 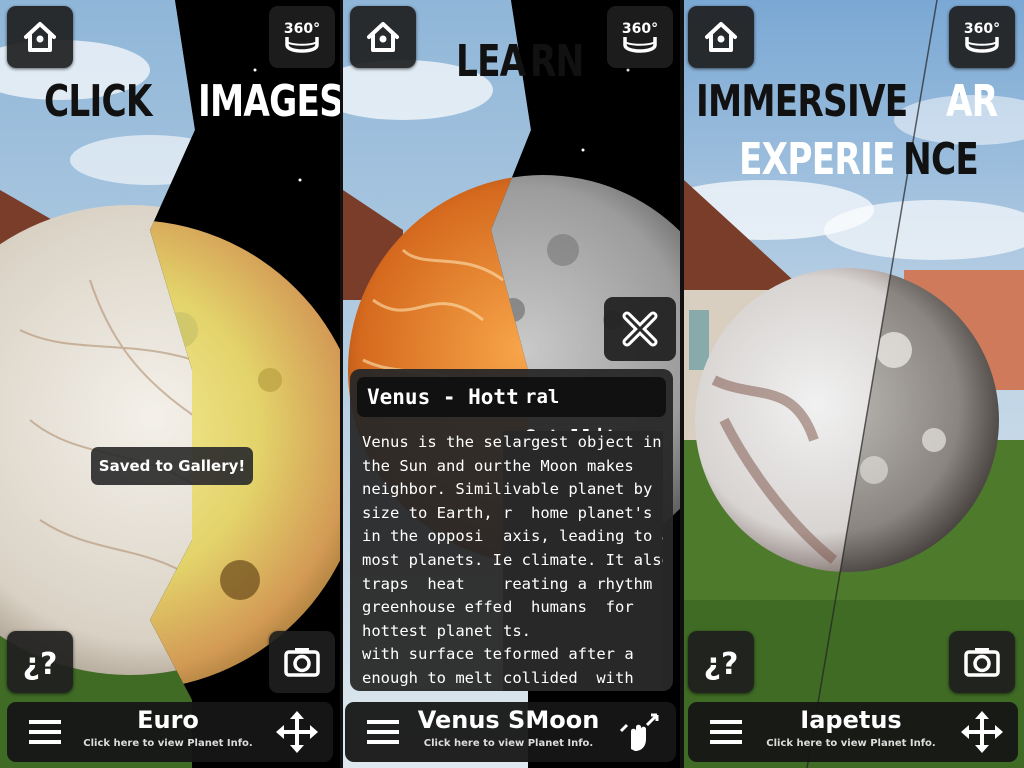 I want to click on planet-info-button: Iapetus Click here to view Planet Info., so click(x=851, y=732).